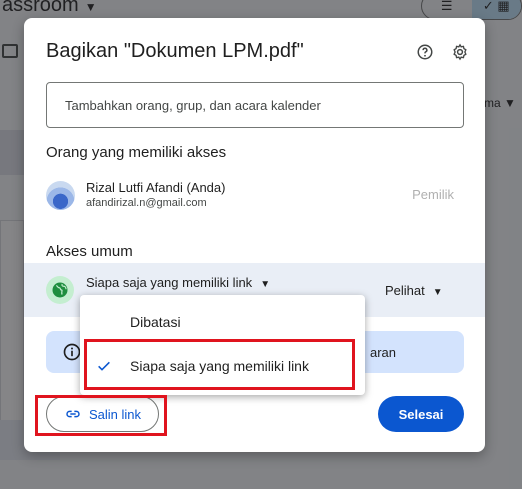 This screenshot has height=489, width=522. Describe the element at coordinates (104, 366) in the screenshot. I see `check-icon` at that location.